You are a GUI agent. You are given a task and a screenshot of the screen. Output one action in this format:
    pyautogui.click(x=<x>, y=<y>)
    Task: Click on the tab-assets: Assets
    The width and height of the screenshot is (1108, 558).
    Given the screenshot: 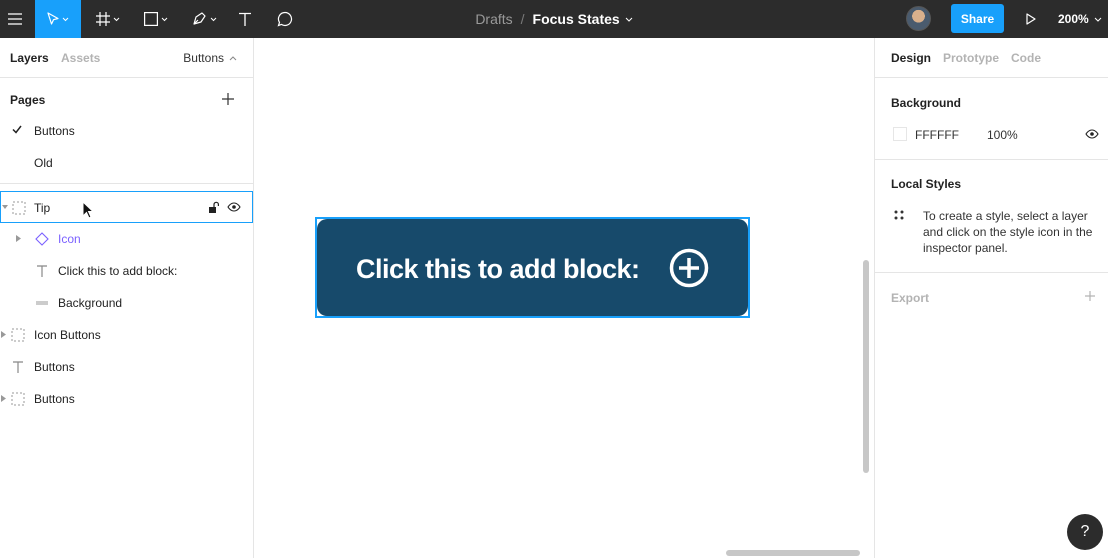 What is the action you would take?
    pyautogui.click(x=80, y=58)
    